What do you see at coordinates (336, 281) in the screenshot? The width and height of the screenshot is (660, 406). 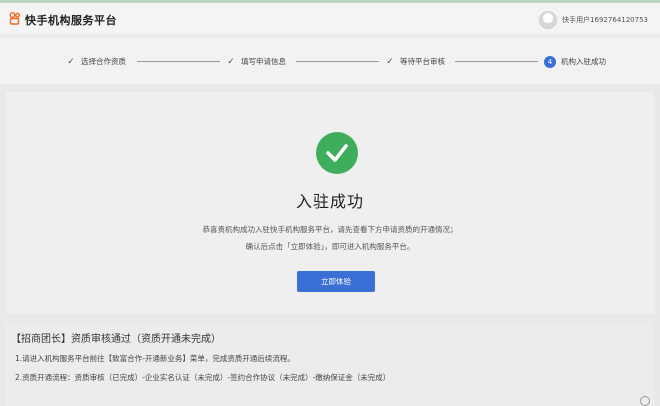 I see `try-now-button: 立即体验` at bounding box center [336, 281].